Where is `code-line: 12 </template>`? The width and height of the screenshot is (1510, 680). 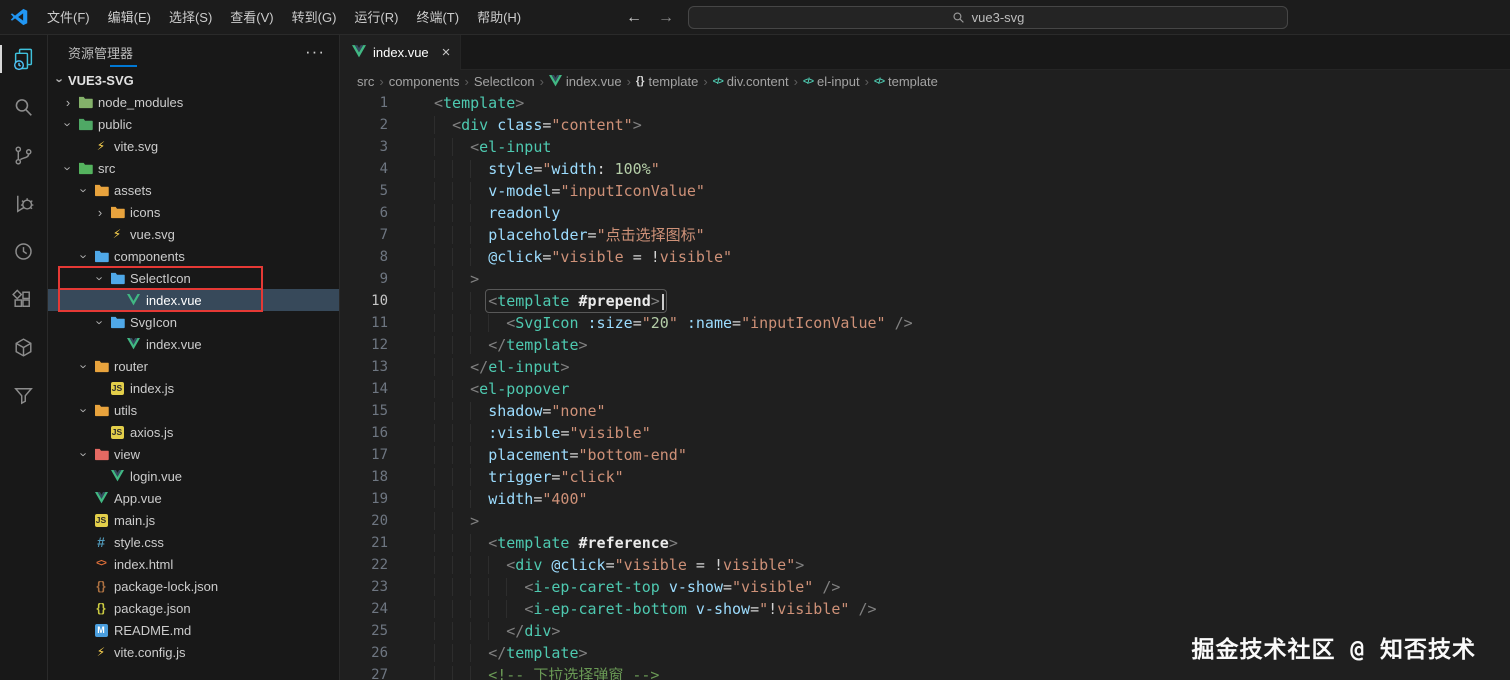
code-line: 12 </template> is located at coordinates (925, 345).